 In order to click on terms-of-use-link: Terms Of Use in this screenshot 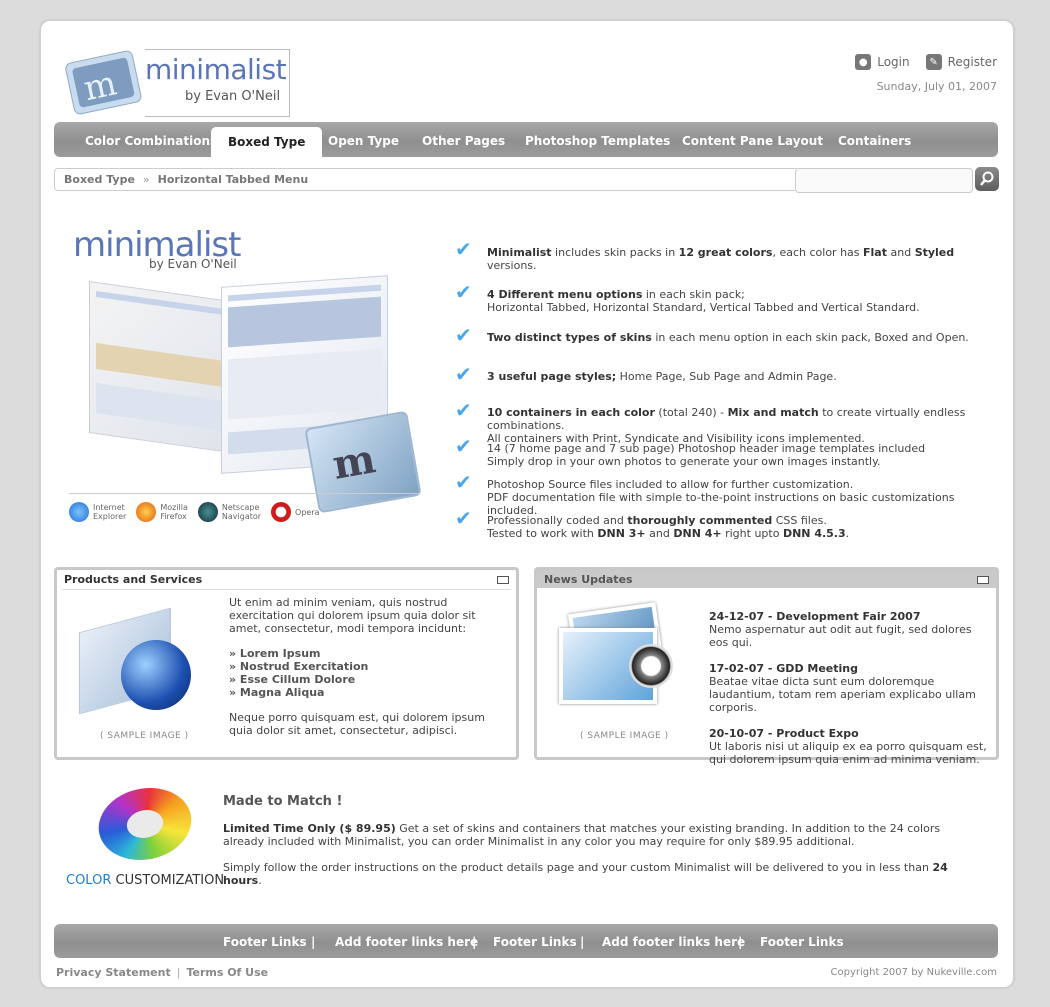, I will do `click(227, 972)`.